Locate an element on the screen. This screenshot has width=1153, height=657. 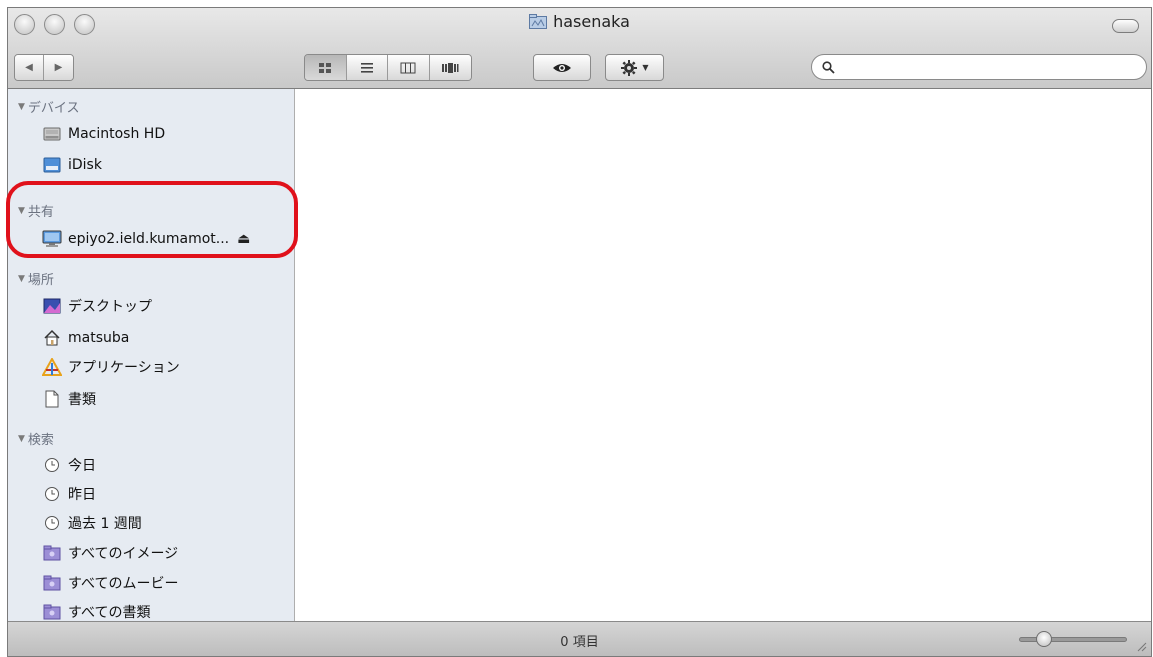
search-field is located at coordinates (979, 67).